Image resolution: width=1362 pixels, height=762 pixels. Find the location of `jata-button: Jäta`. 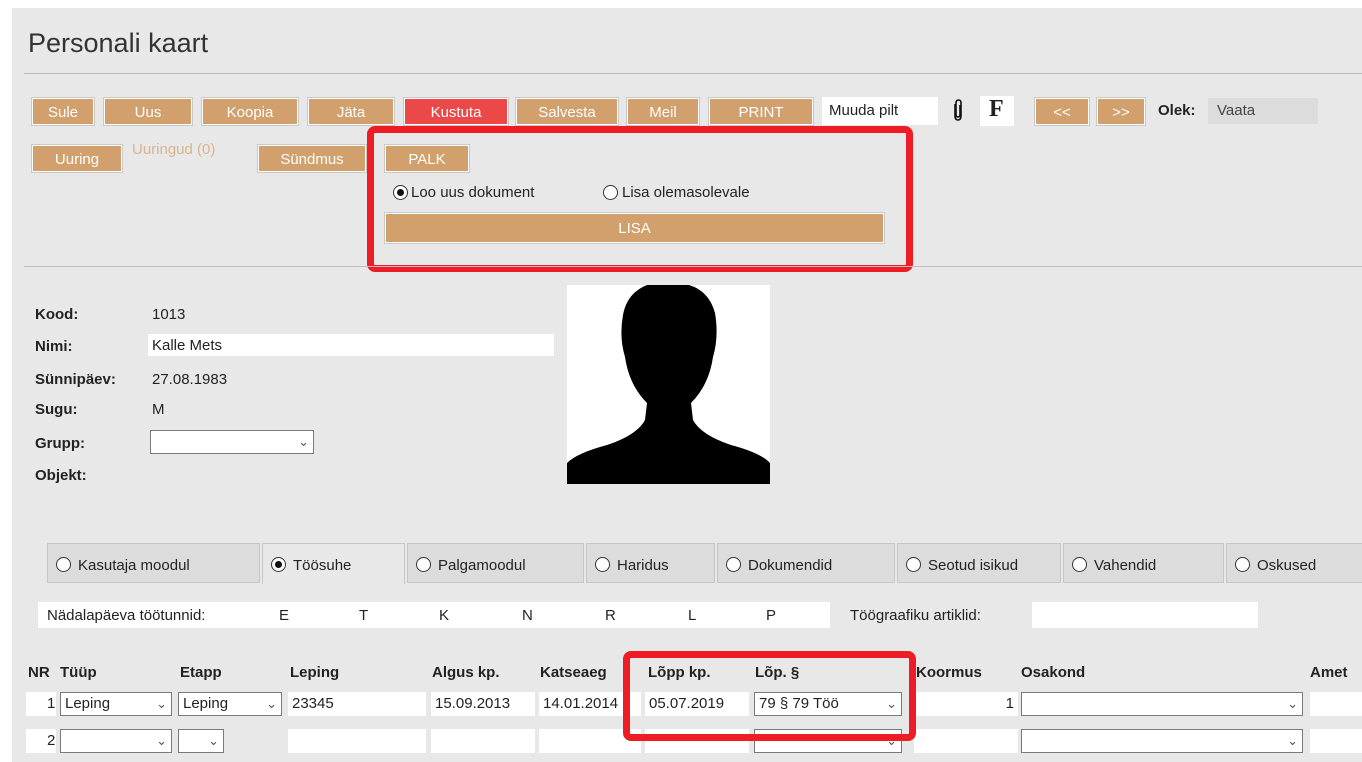

jata-button: Jäta is located at coordinates (351, 111).